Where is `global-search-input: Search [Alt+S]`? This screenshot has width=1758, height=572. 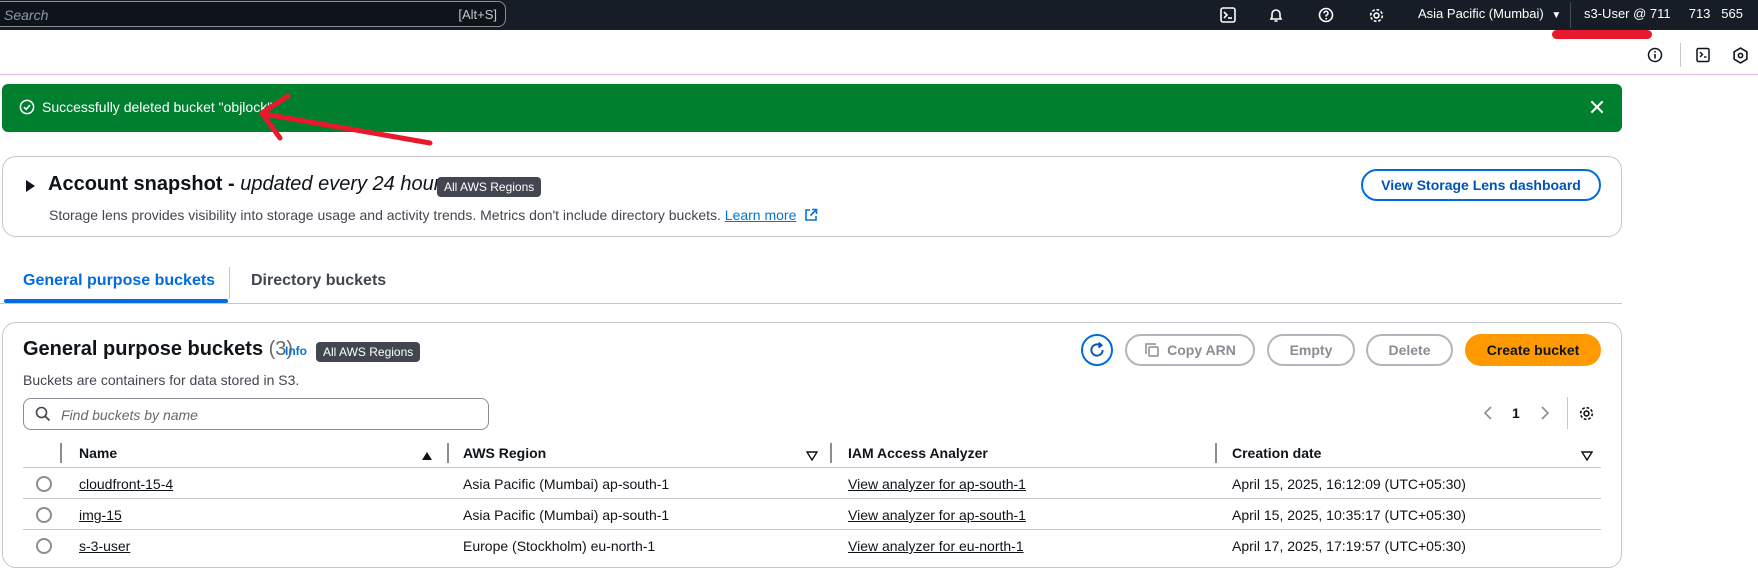
global-search-input: Search [Alt+S] is located at coordinates (253, 14).